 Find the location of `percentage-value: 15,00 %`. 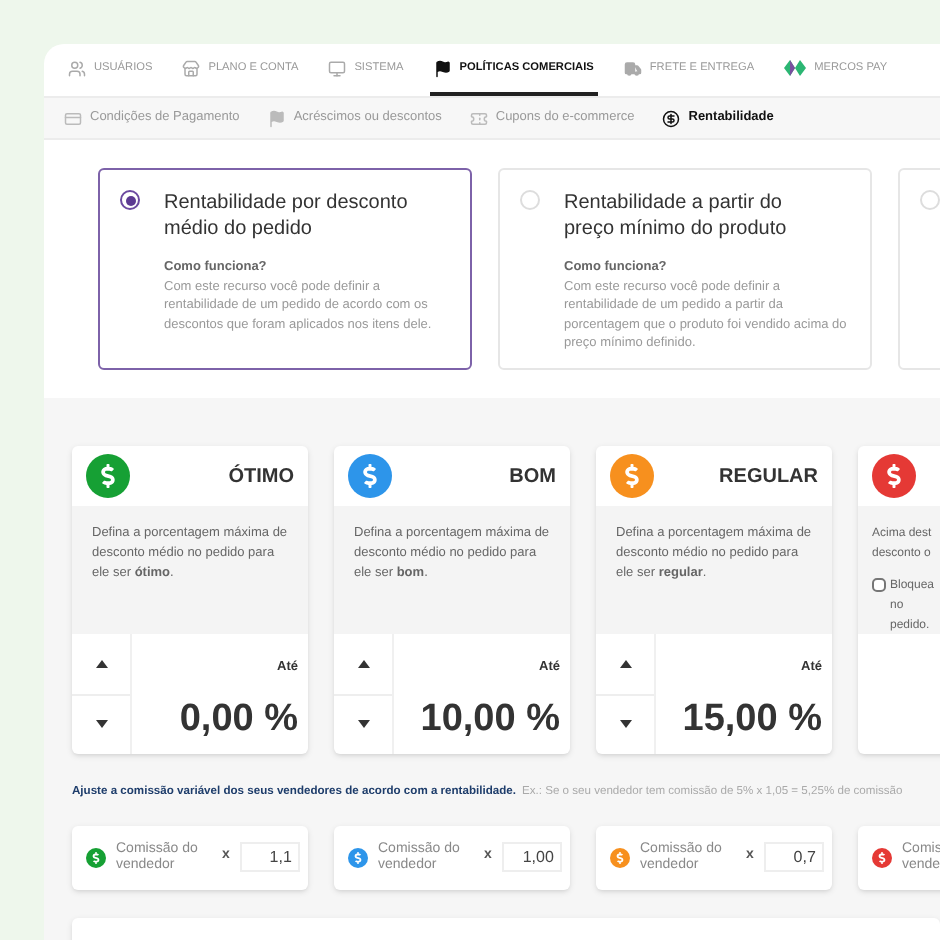

percentage-value: 15,00 % is located at coordinates (752, 719).